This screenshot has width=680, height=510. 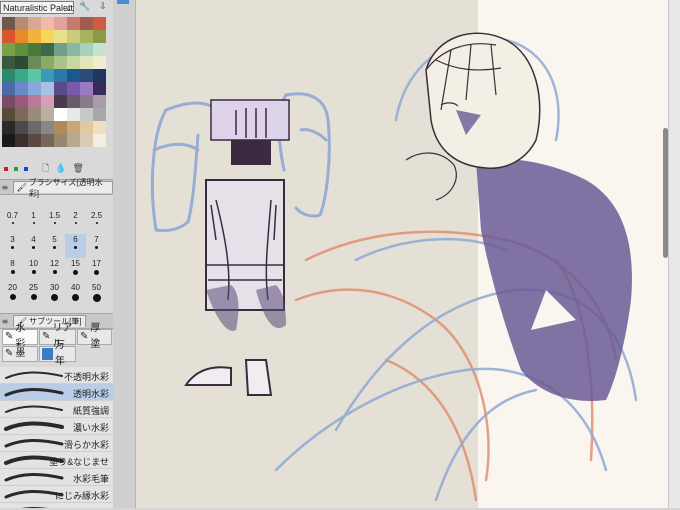 I want to click on brush-item: 濃い水彩, so click(x=56, y=426).